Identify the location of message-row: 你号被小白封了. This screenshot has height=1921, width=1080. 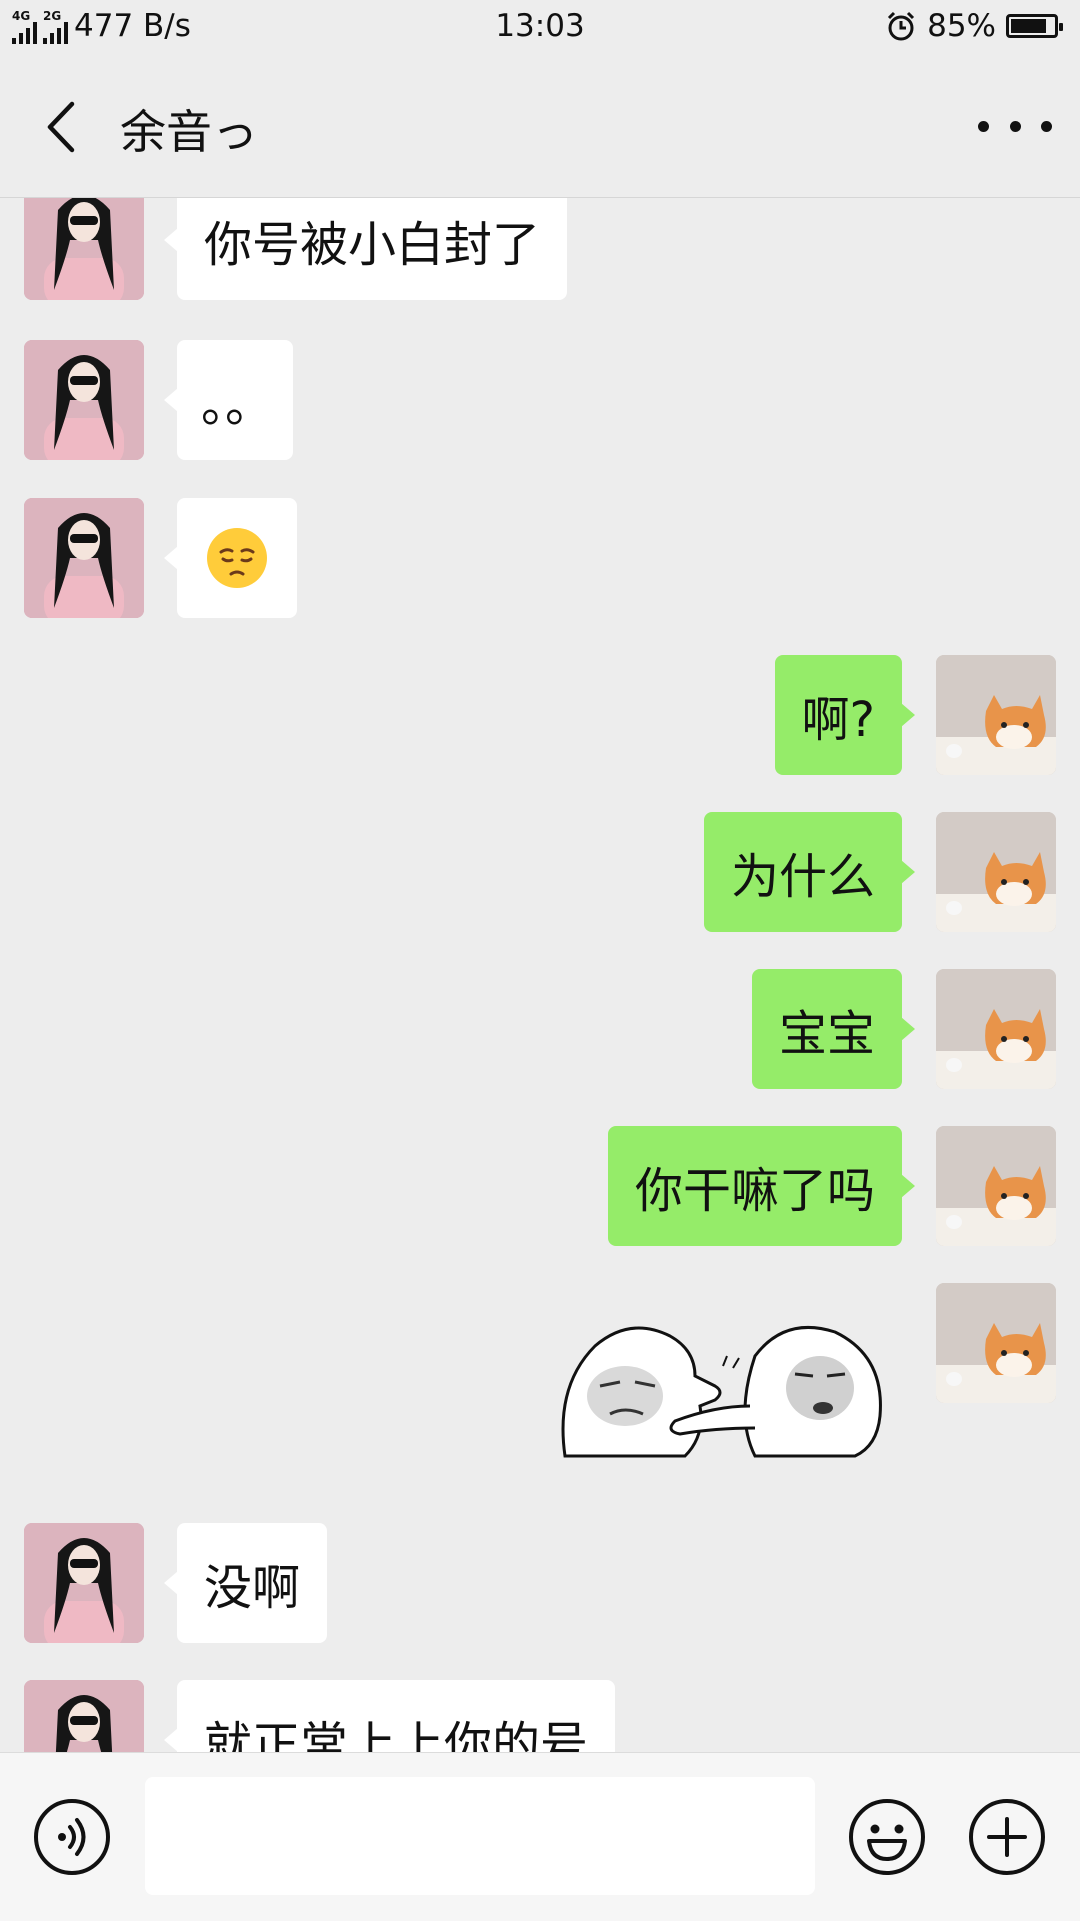
(540, 249).